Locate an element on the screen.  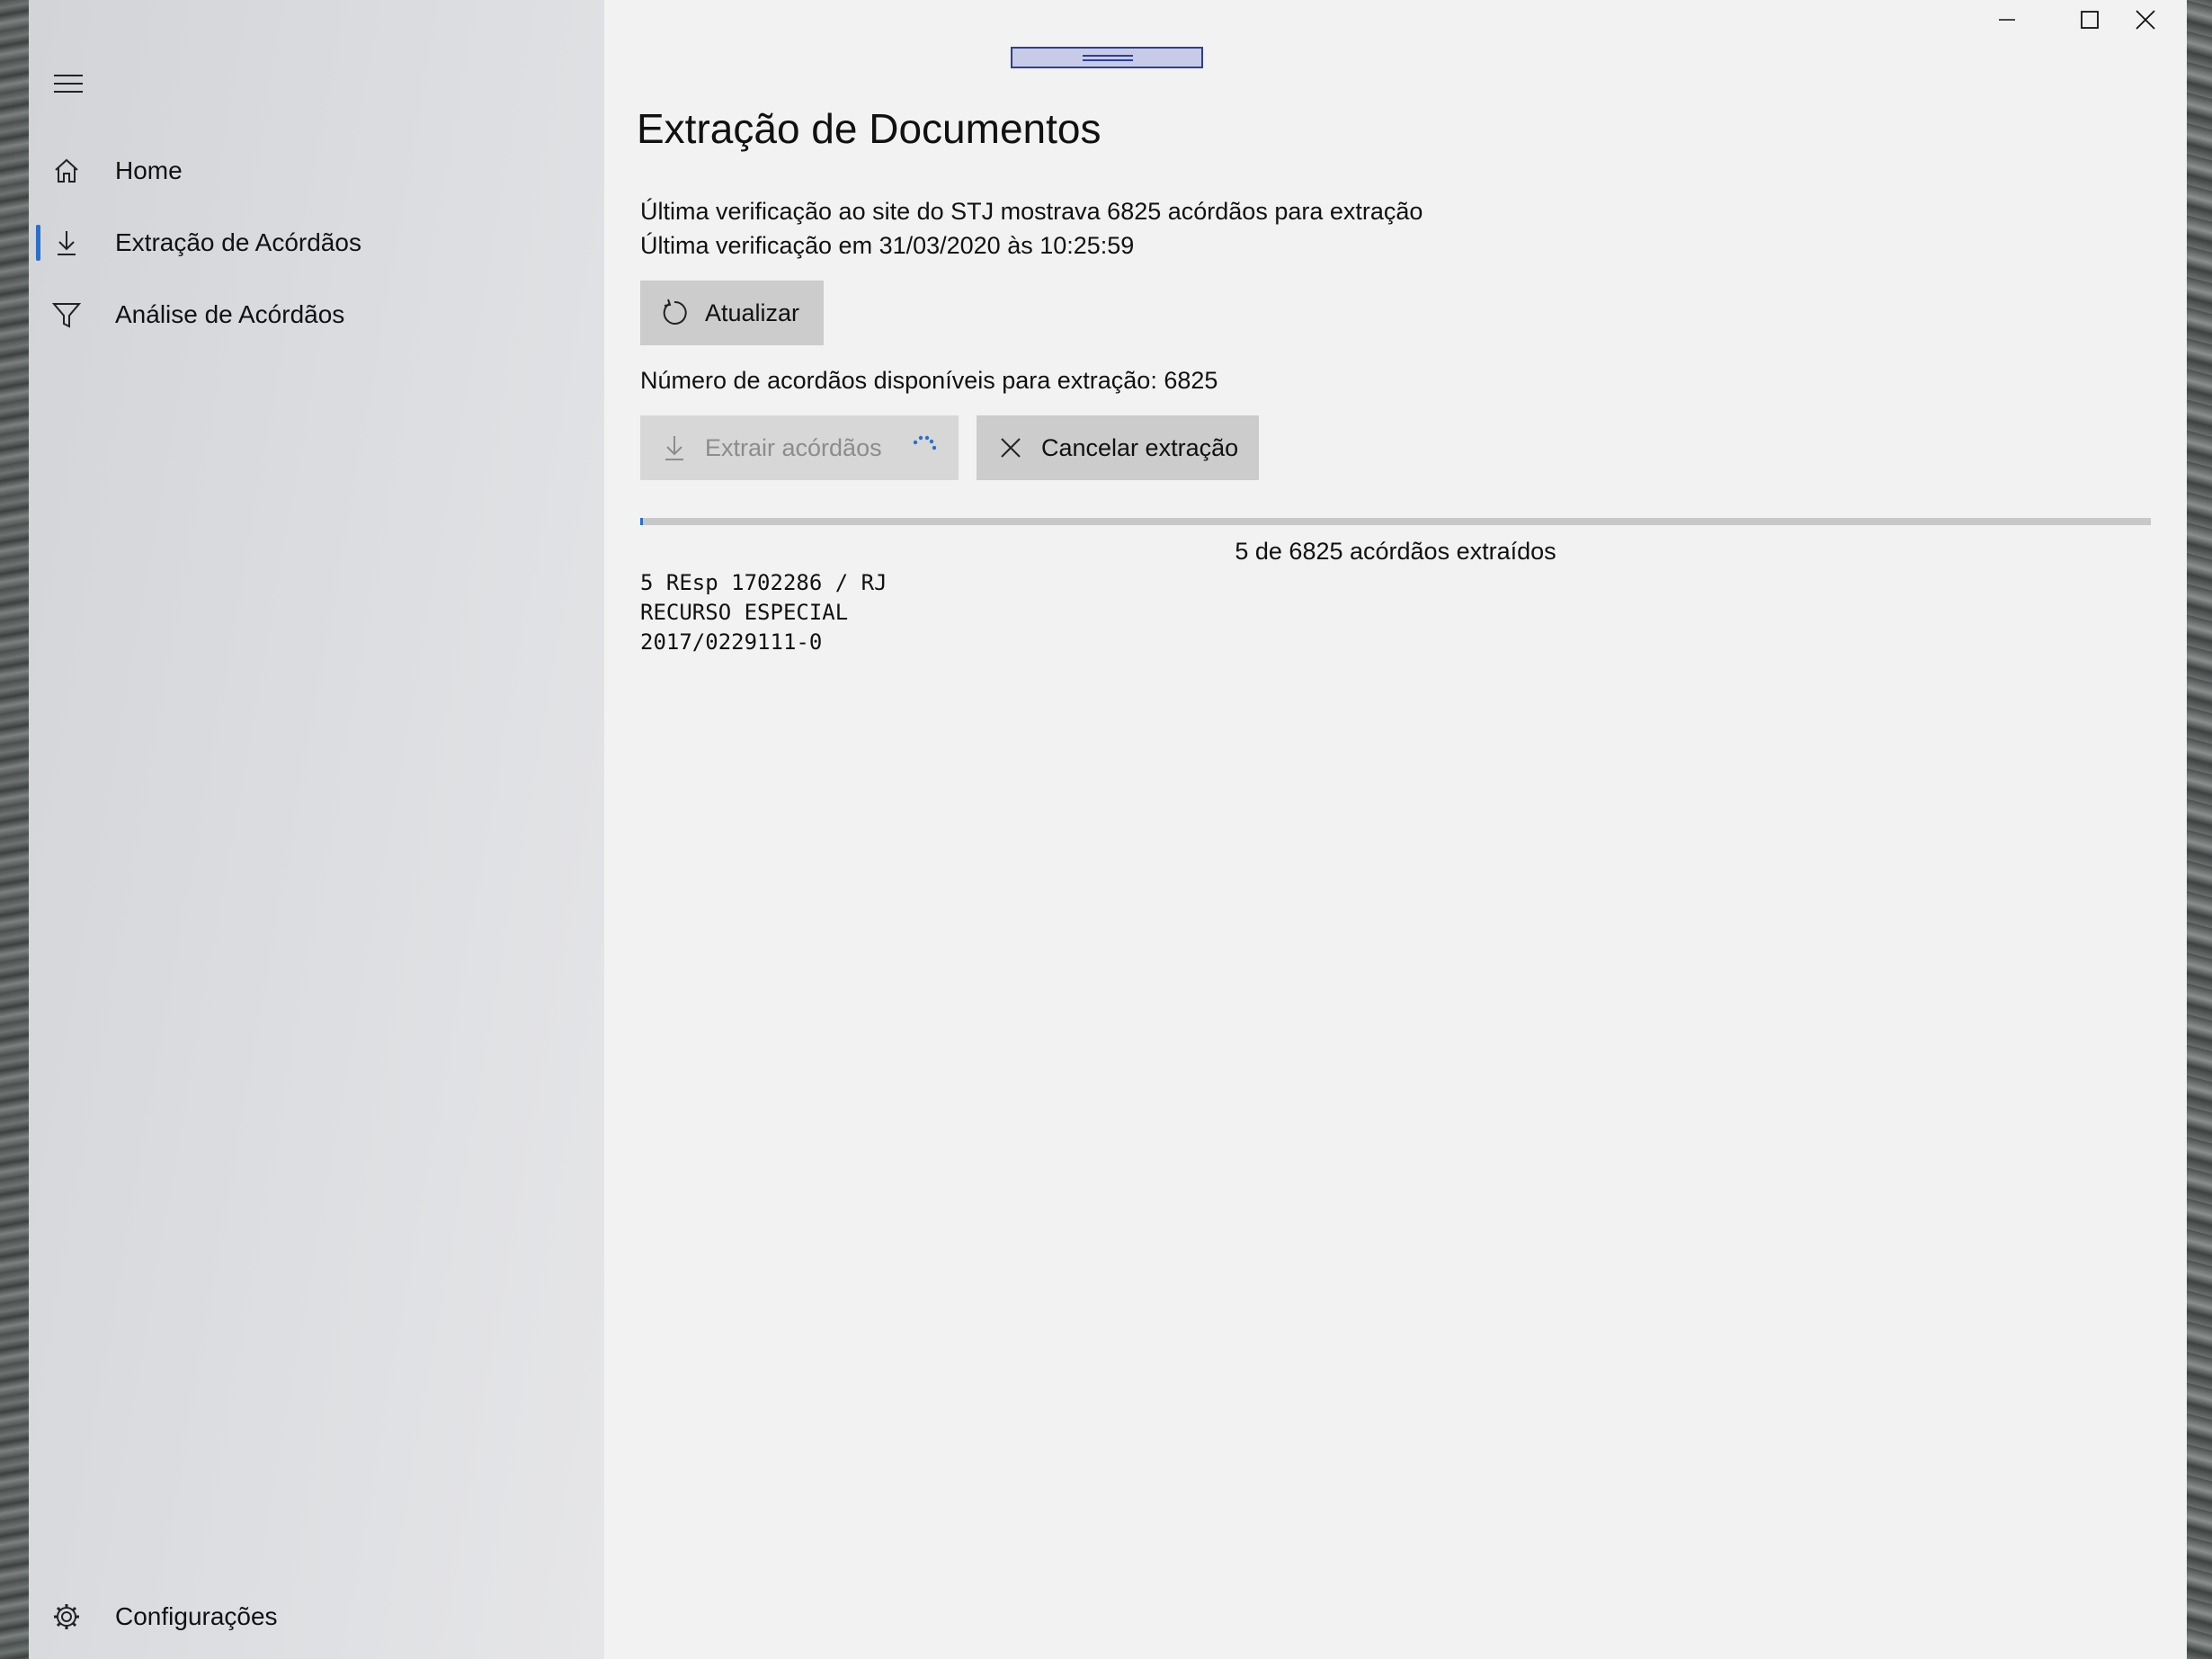
progress-bar is located at coordinates (1395, 521).